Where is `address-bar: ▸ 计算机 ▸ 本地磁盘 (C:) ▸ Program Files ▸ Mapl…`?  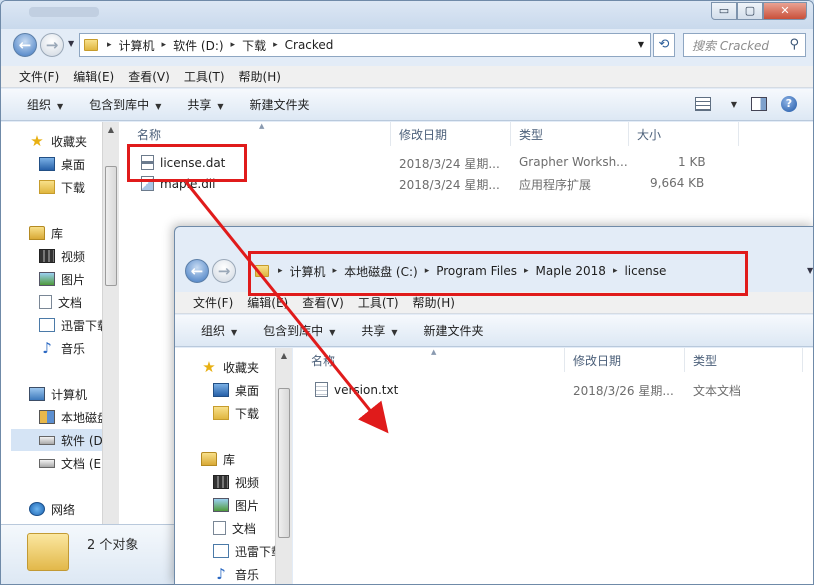
address-bar: ▸ 计算机 ▸ 本地磁盘 (C:) ▸ Program Files ▸ Mapl… is located at coordinates (532, 271).